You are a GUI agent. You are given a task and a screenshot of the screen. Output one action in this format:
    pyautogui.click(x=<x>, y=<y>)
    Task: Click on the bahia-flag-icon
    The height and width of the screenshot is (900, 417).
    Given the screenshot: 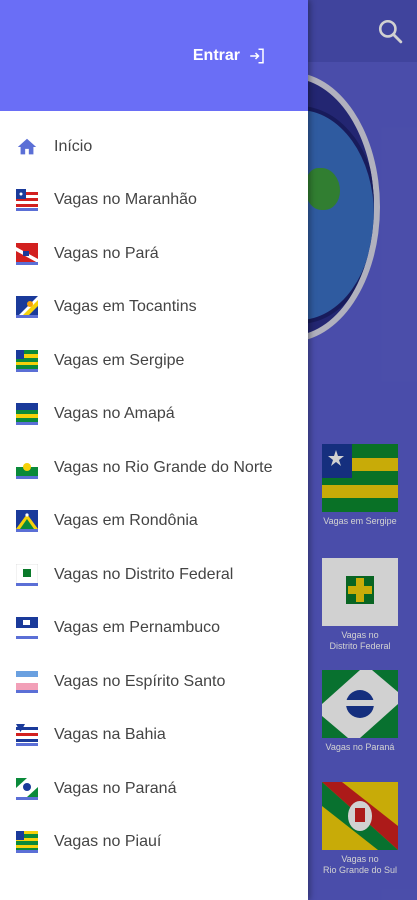 What is the action you would take?
    pyautogui.click(x=27, y=735)
    